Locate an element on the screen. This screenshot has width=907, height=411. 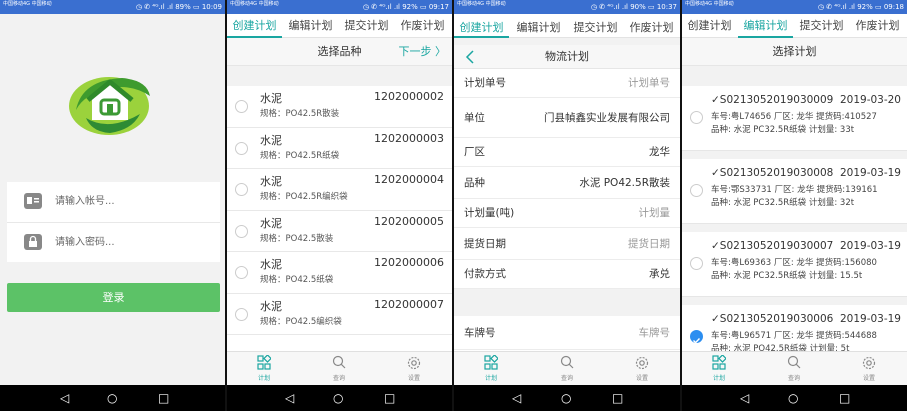
field-label: 计划单号 is located at coordinates (485, 83).